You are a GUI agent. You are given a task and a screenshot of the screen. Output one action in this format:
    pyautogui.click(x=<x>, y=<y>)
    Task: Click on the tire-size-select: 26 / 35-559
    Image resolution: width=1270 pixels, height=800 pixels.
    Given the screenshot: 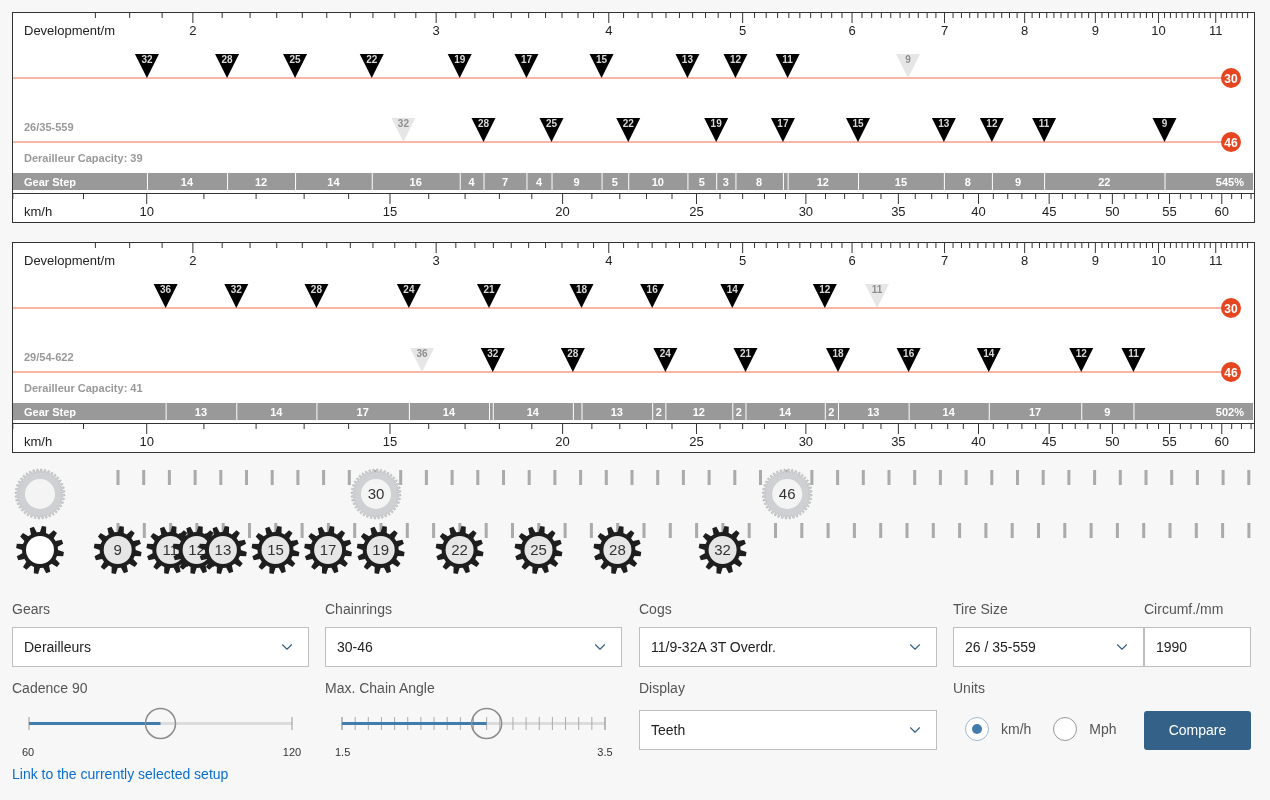 What is the action you would take?
    pyautogui.click(x=1048, y=647)
    